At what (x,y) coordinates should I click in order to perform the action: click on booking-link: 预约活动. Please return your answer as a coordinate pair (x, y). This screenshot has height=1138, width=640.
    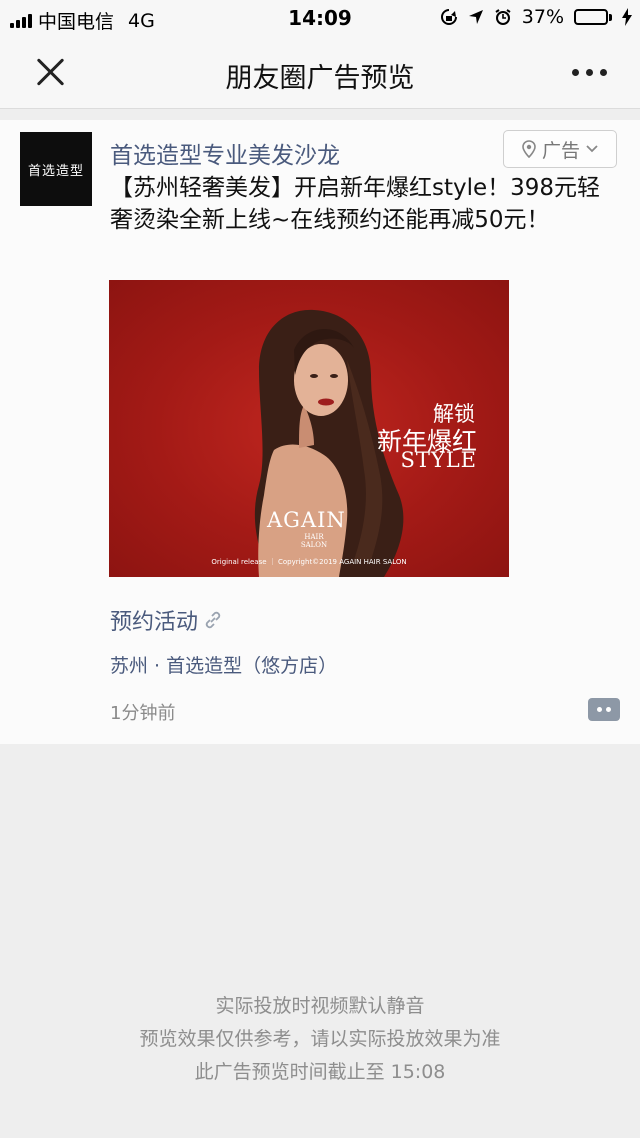
    Looking at the image, I should click on (167, 620).